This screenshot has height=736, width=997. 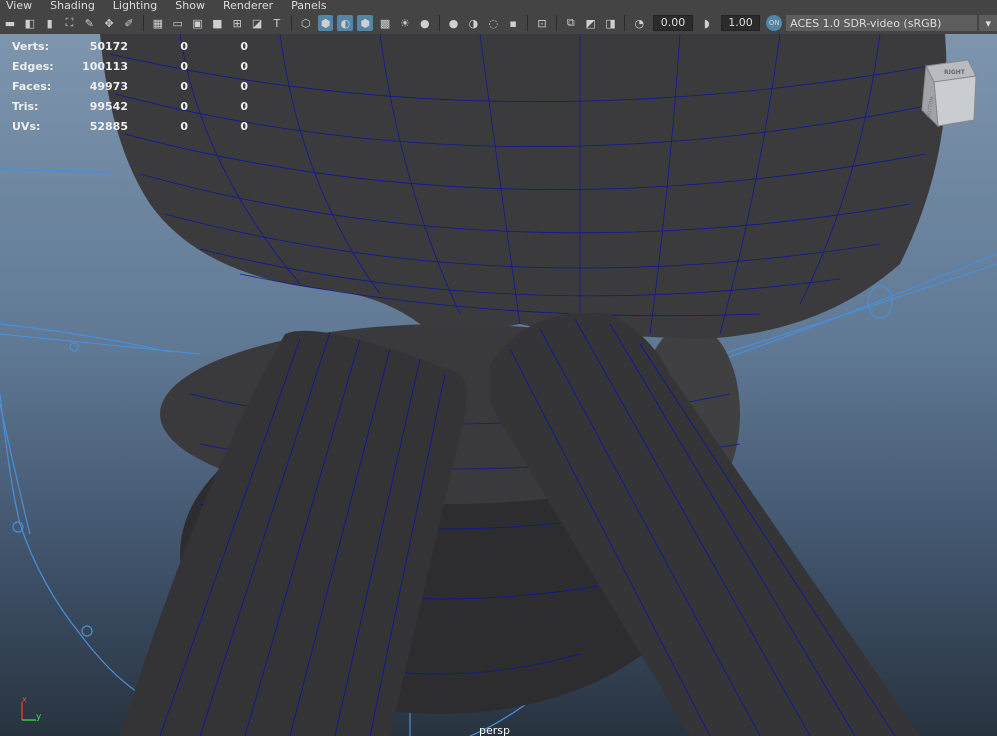 What do you see at coordinates (69, 6) in the screenshot?
I see `menu-shading: Shading` at bounding box center [69, 6].